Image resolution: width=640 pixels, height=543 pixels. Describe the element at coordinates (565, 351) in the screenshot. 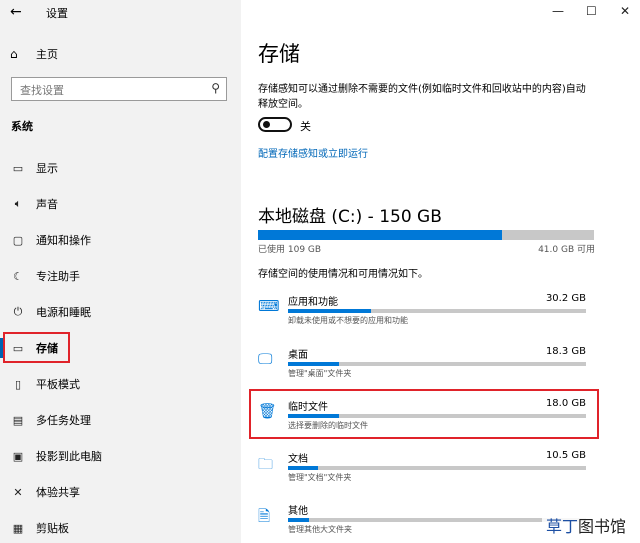

I see `category-size: 18.3 GB` at that location.